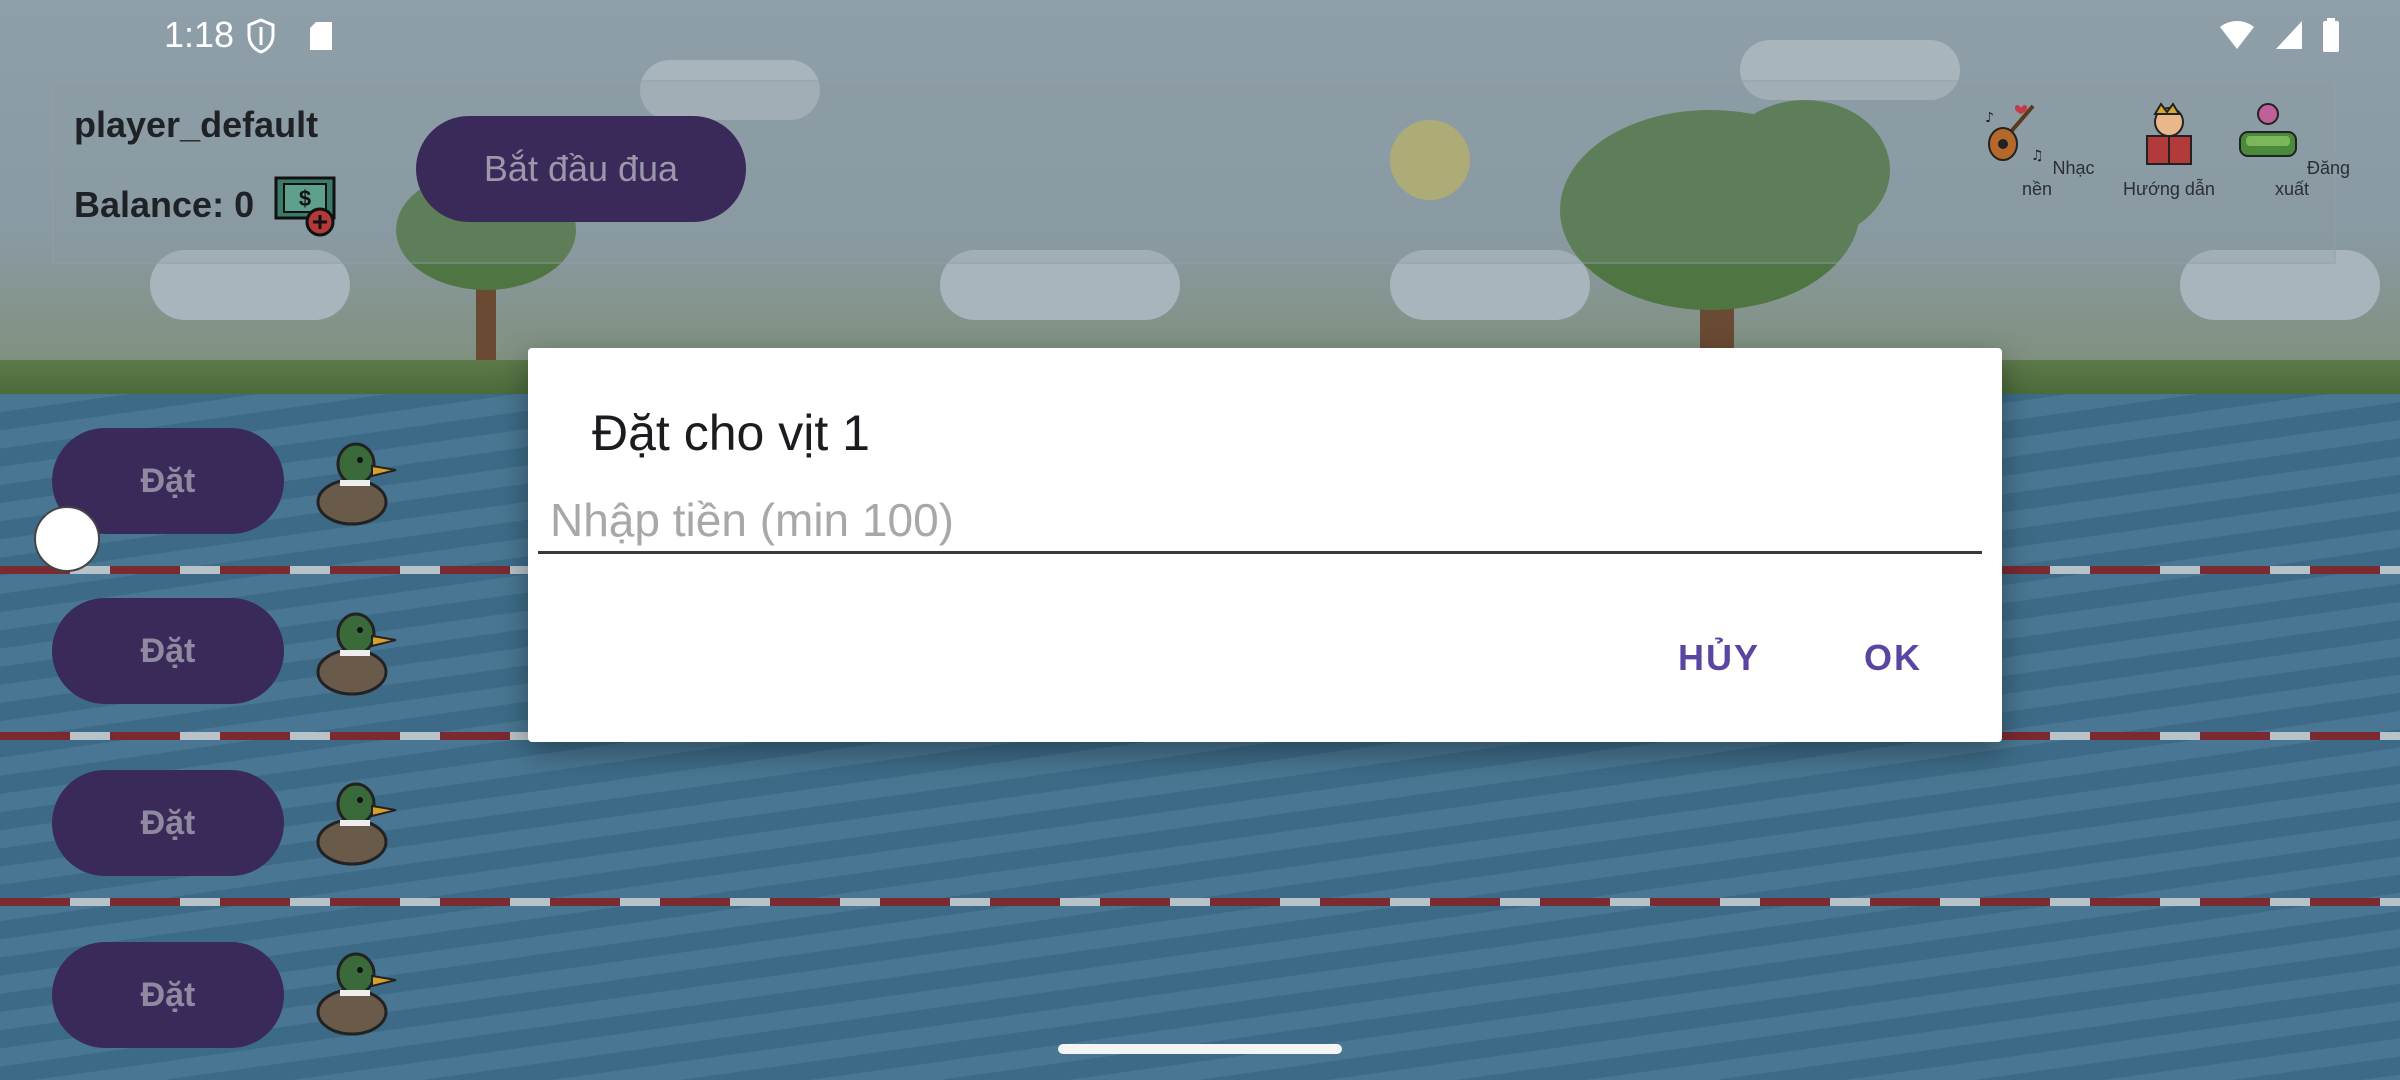  What do you see at coordinates (1719, 658) in the screenshot?
I see `cancel-button: HỦY` at bounding box center [1719, 658].